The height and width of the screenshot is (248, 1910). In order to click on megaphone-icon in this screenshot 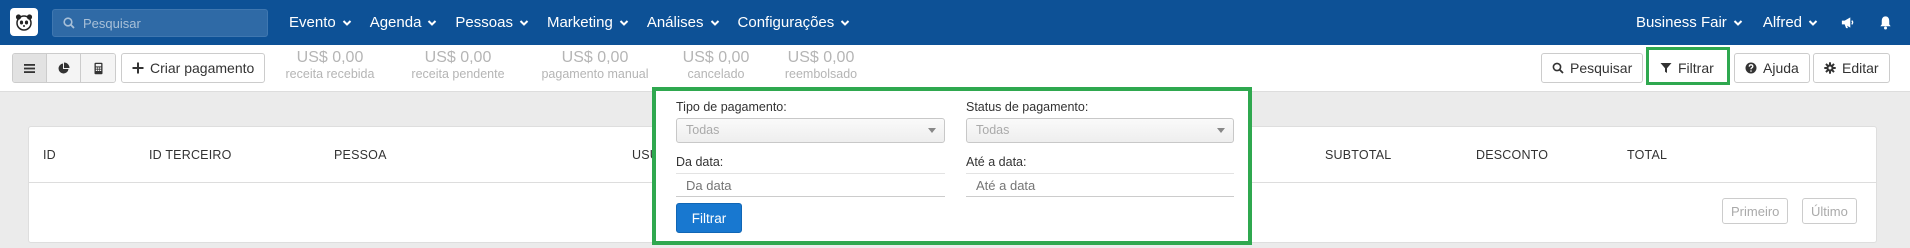, I will do `click(1847, 23)`.